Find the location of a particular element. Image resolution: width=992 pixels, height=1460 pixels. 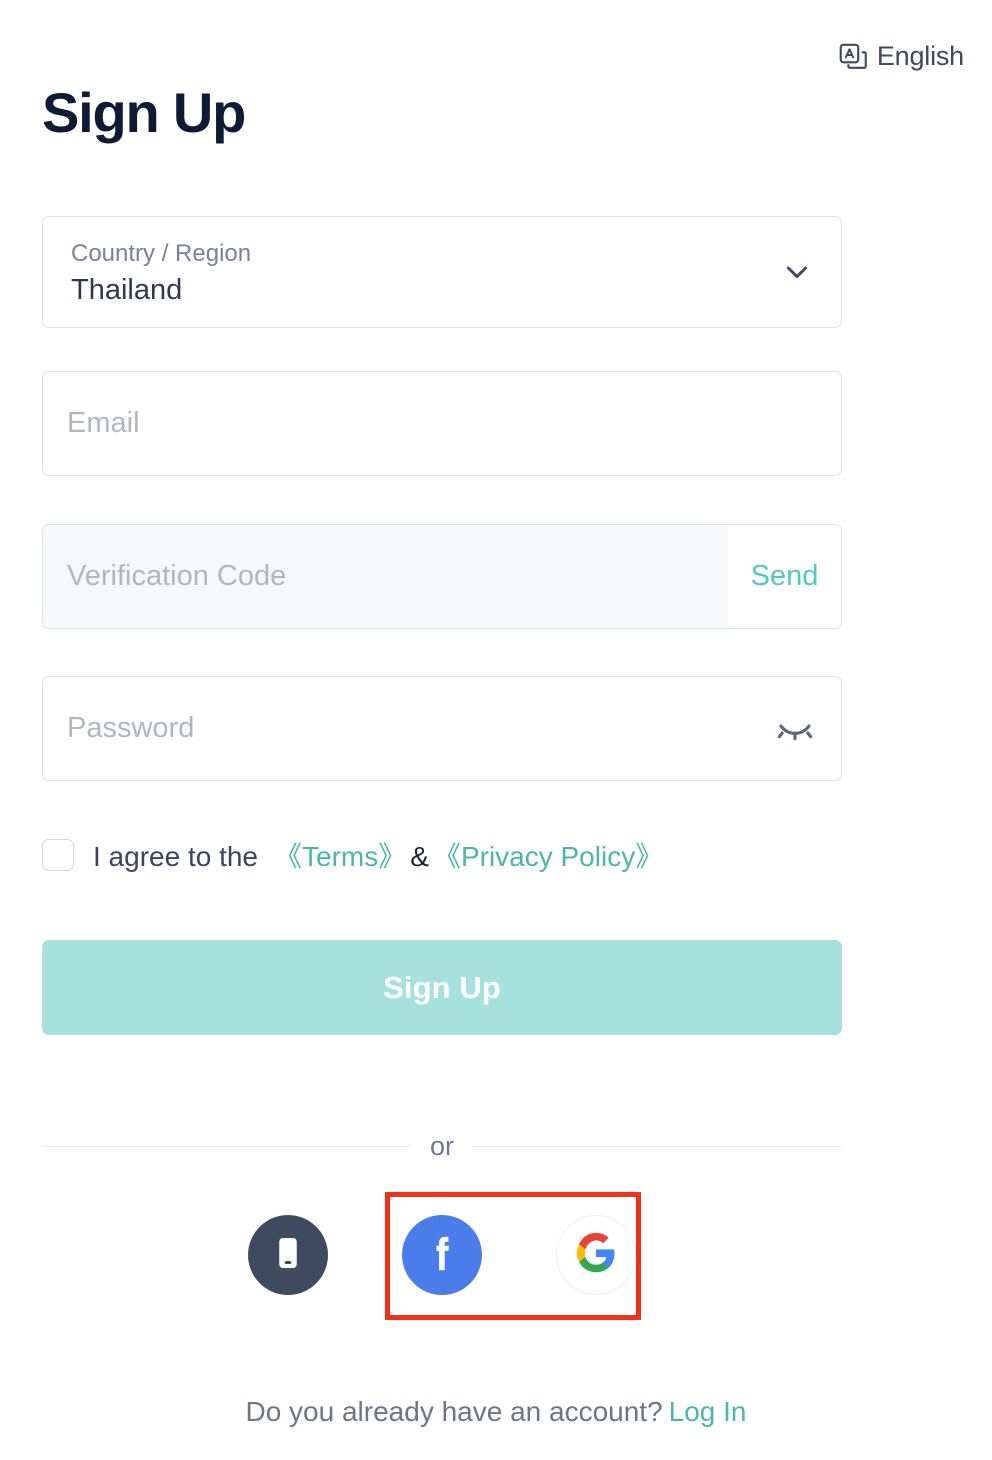

social-login-row is located at coordinates (442, 1255).